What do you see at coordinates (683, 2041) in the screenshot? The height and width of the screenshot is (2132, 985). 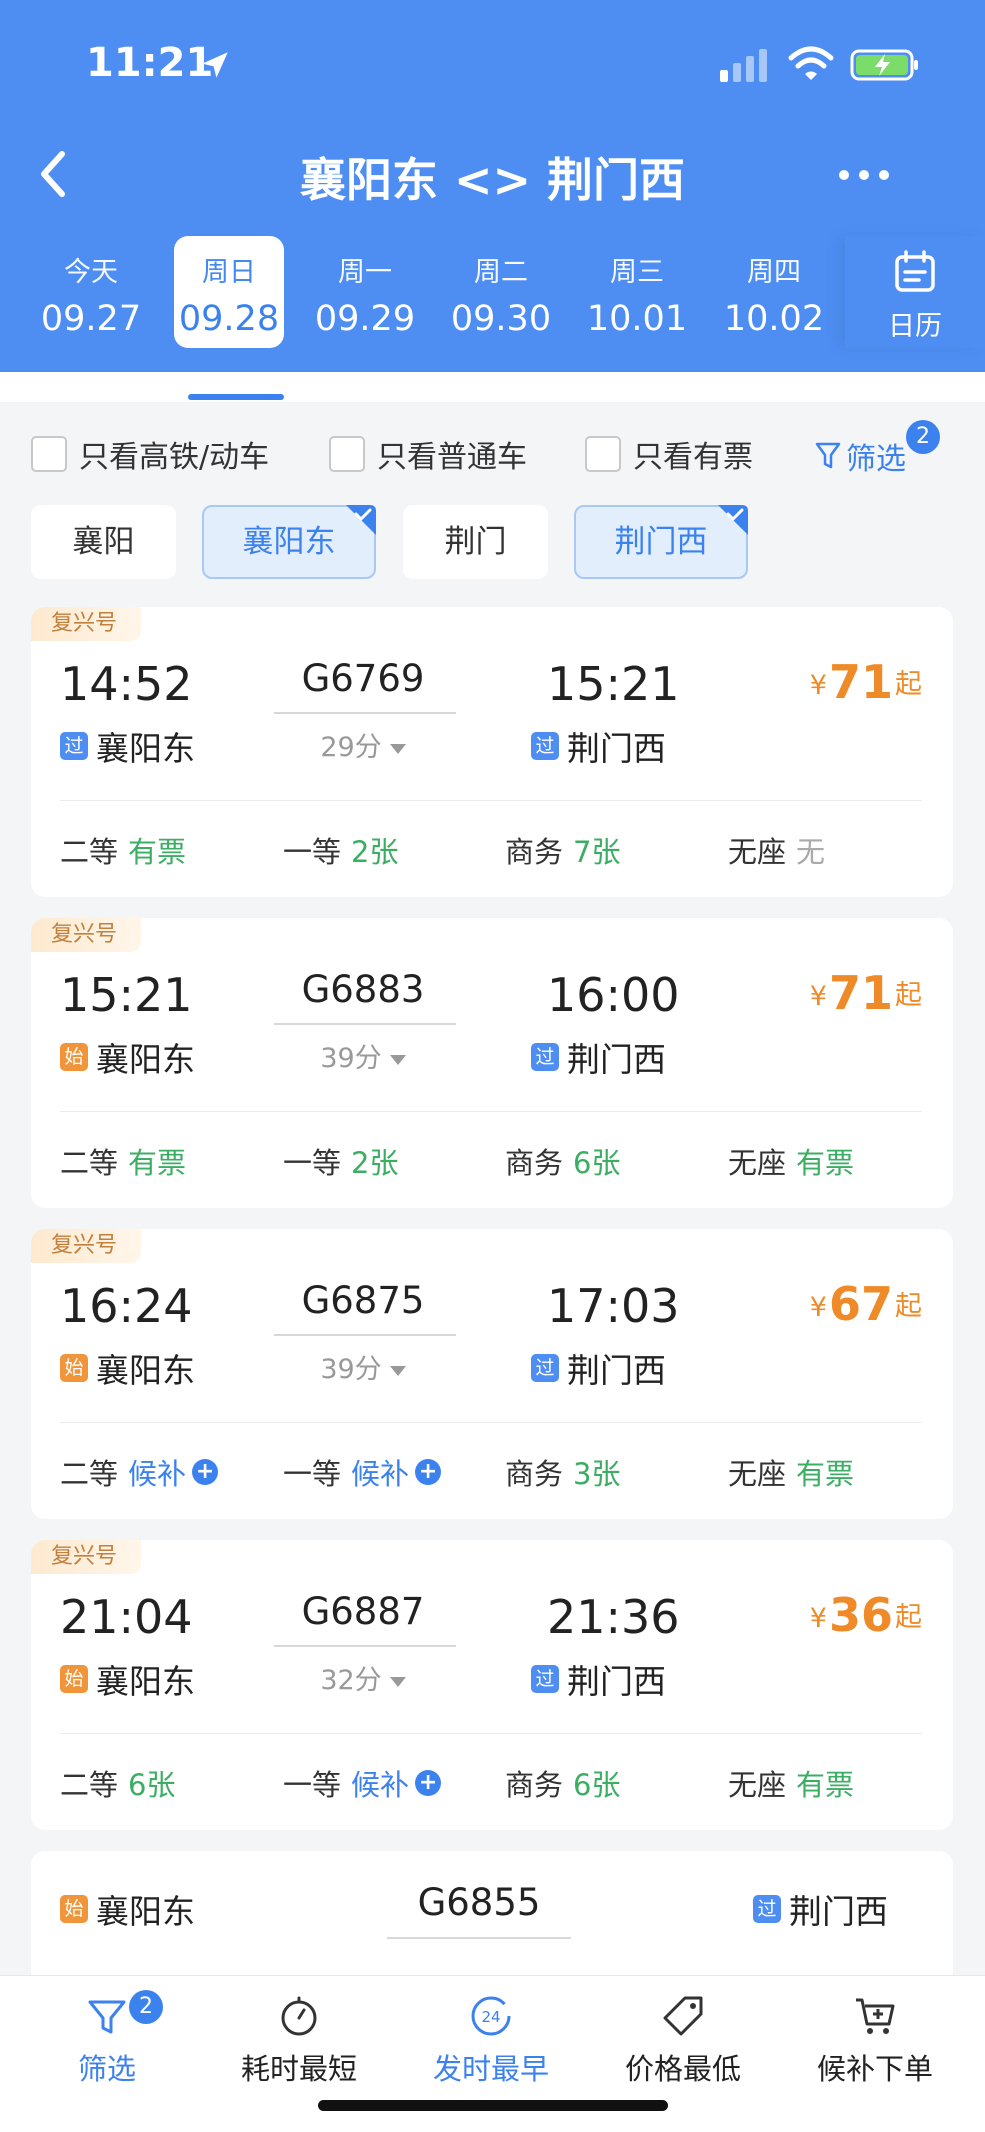 I see `sort-cheapest-button: 价格最低` at bounding box center [683, 2041].